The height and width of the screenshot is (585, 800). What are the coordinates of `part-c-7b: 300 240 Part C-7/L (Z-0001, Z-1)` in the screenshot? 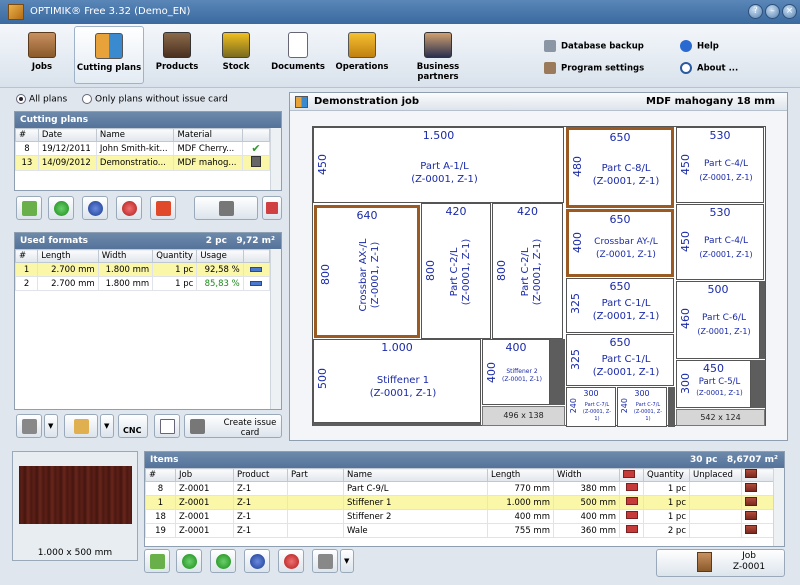 It's located at (642, 407).